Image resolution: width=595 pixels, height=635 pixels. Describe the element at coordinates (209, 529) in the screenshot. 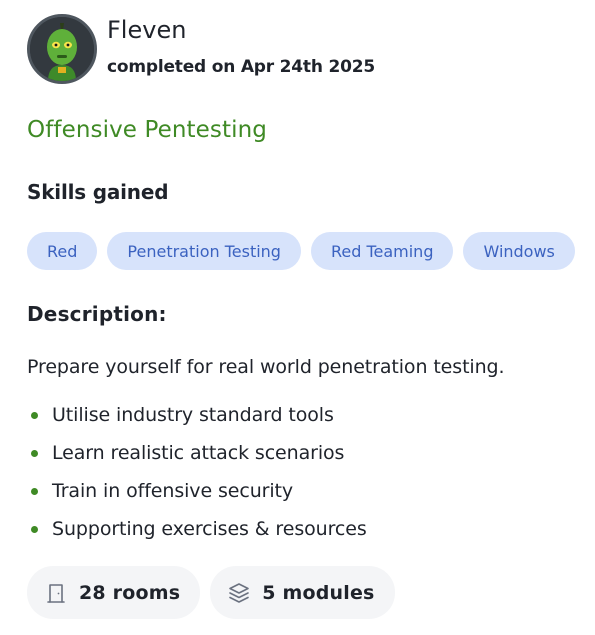

I see `bullet-text: Supporting exercises & resources` at that location.